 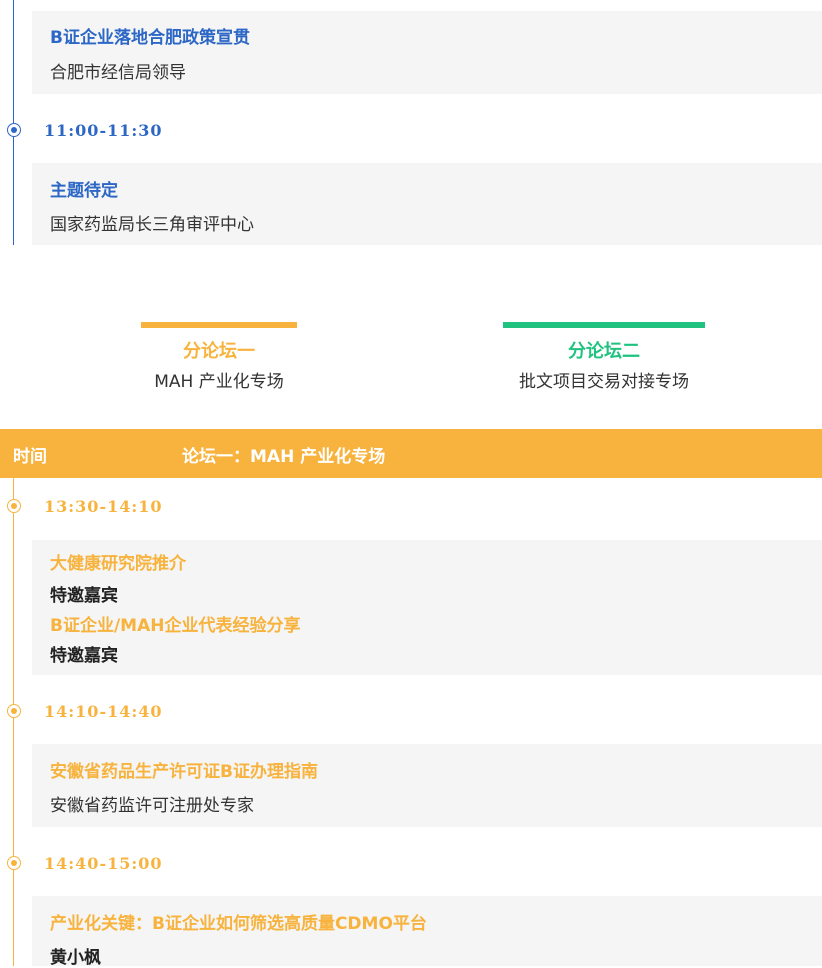 What do you see at coordinates (604, 382) in the screenshot?
I see `tab-subtitle: 批文项目交易对接专场` at bounding box center [604, 382].